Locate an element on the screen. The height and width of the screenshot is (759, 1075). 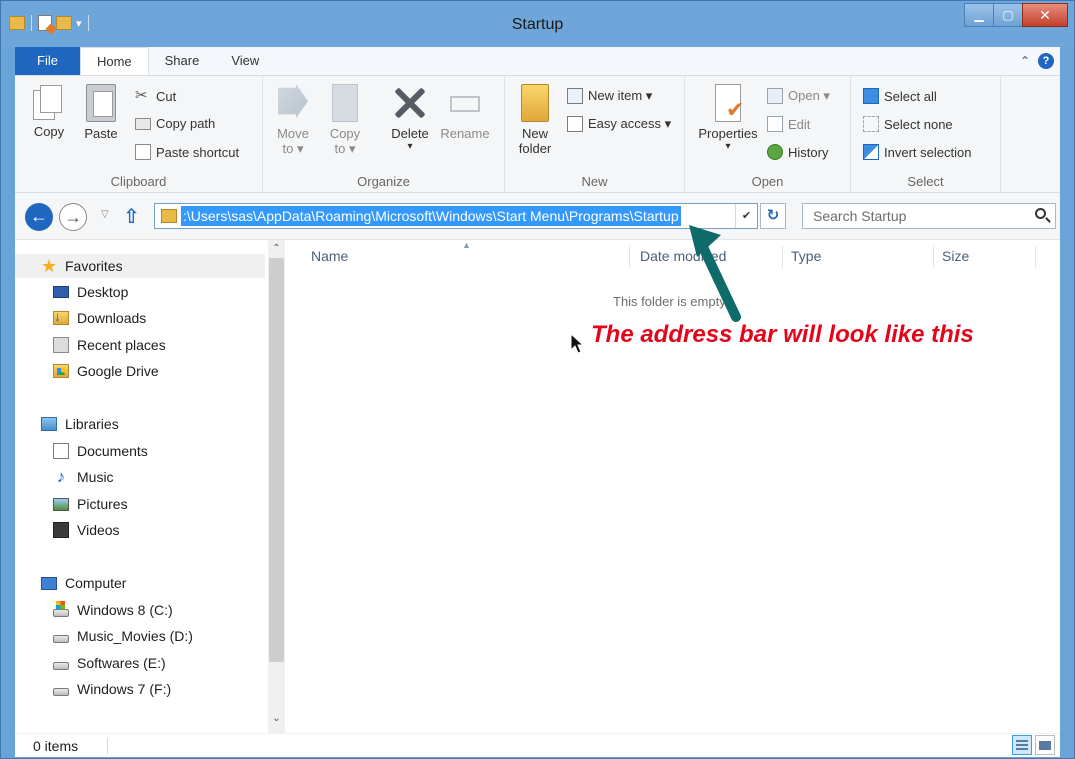
new-folder-label: New is located at coordinates (534, 133).